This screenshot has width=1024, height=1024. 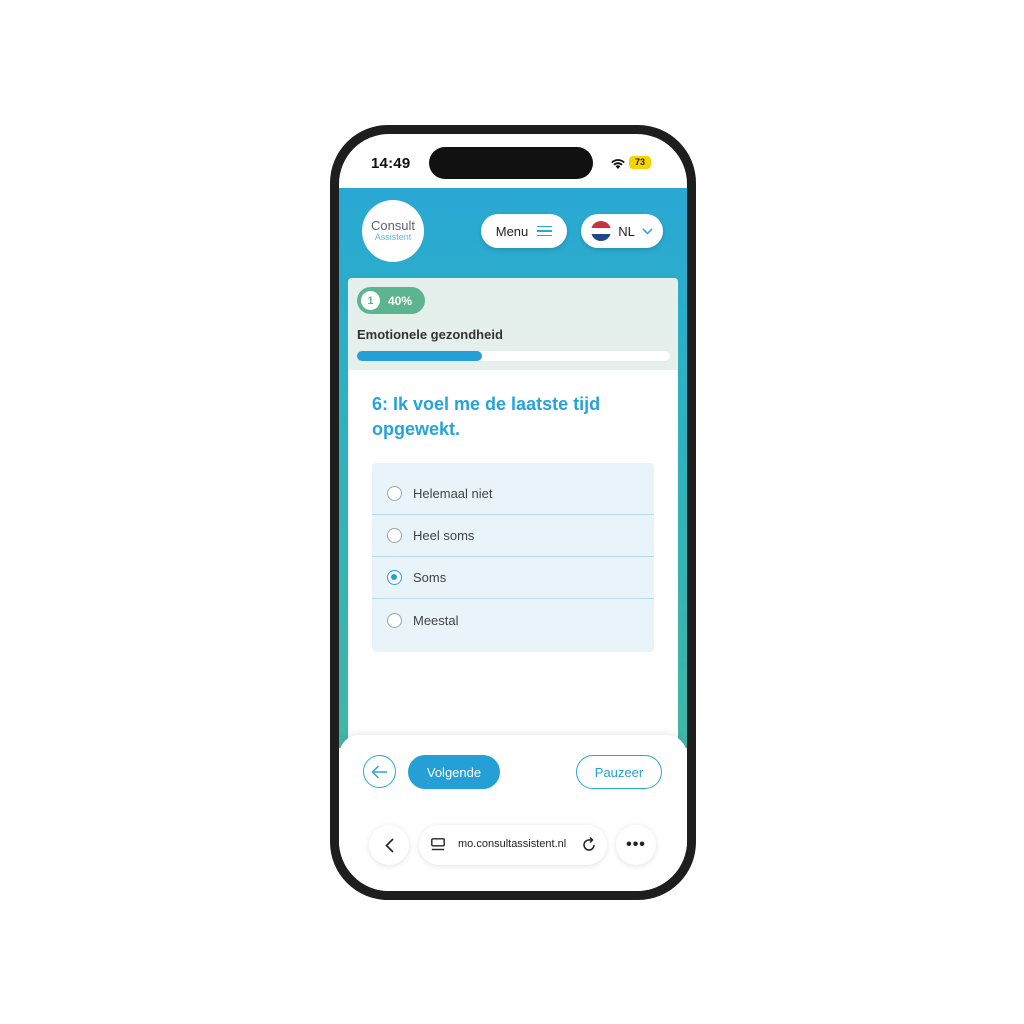 What do you see at coordinates (438, 844) in the screenshot?
I see `page-menu-icon` at bounding box center [438, 844].